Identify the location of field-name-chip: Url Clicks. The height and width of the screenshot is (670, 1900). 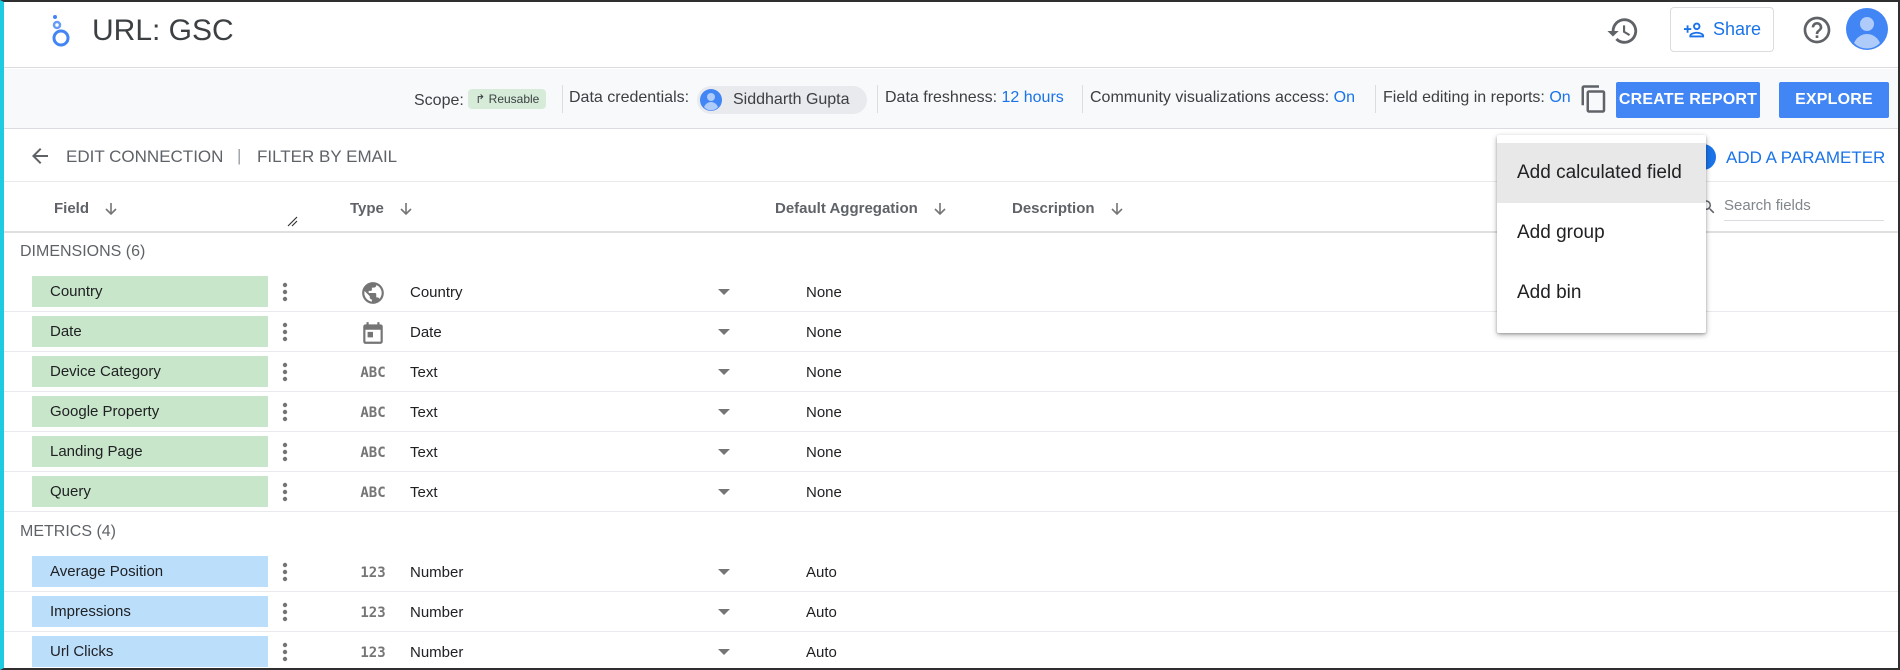
(150, 651).